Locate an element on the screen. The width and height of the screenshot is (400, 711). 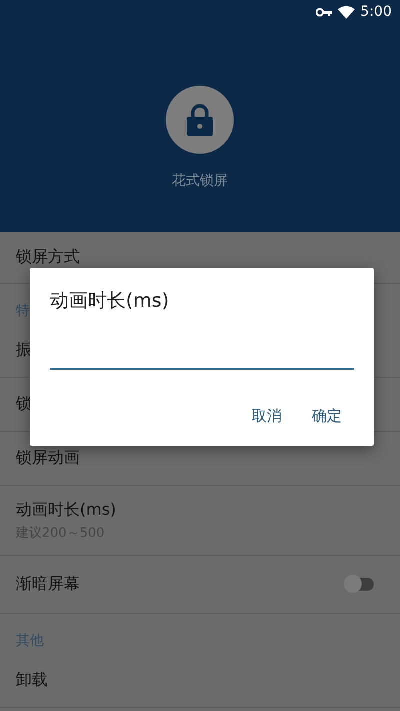
wifi-icon is located at coordinates (346, 12).